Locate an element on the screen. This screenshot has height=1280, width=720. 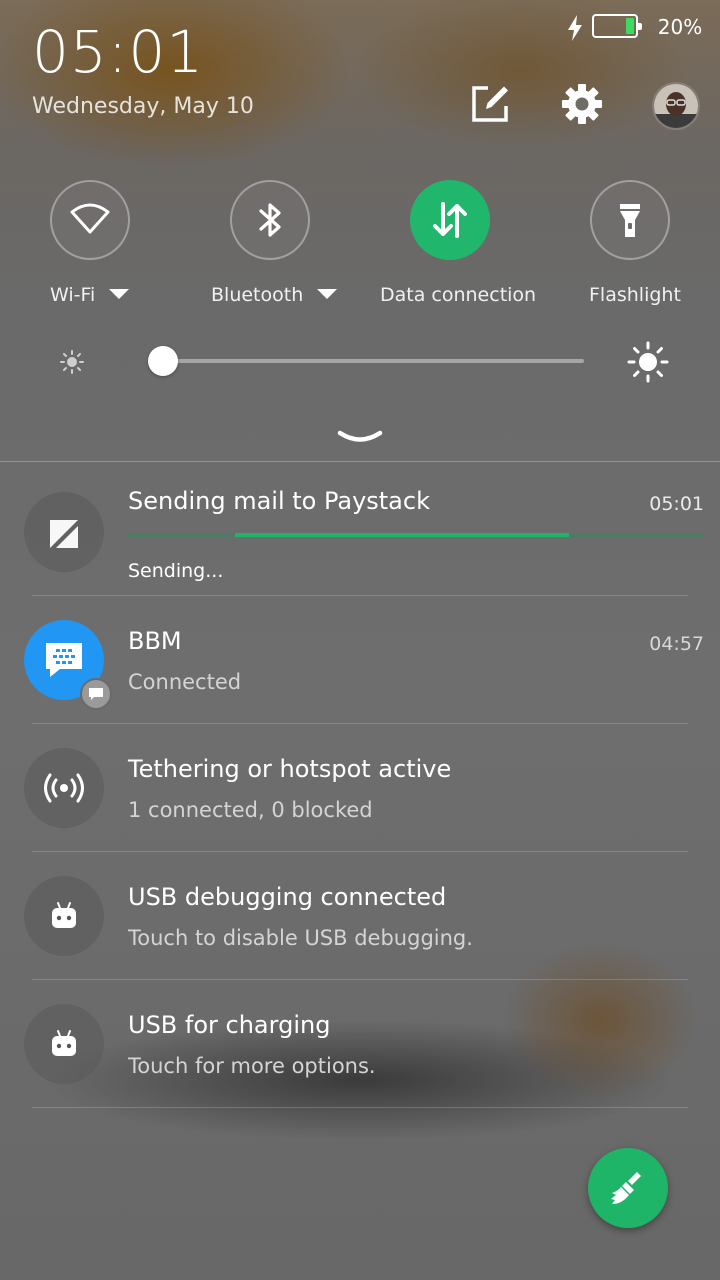
panel-divider is located at coordinates (360, 461).